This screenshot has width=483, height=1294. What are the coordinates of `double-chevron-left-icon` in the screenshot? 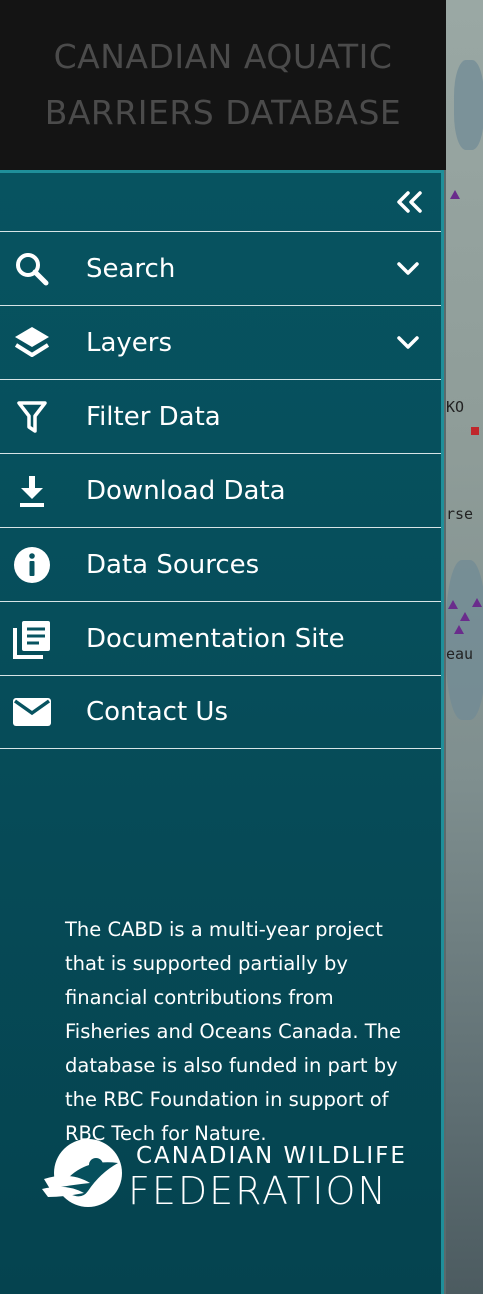 It's located at (409, 202).